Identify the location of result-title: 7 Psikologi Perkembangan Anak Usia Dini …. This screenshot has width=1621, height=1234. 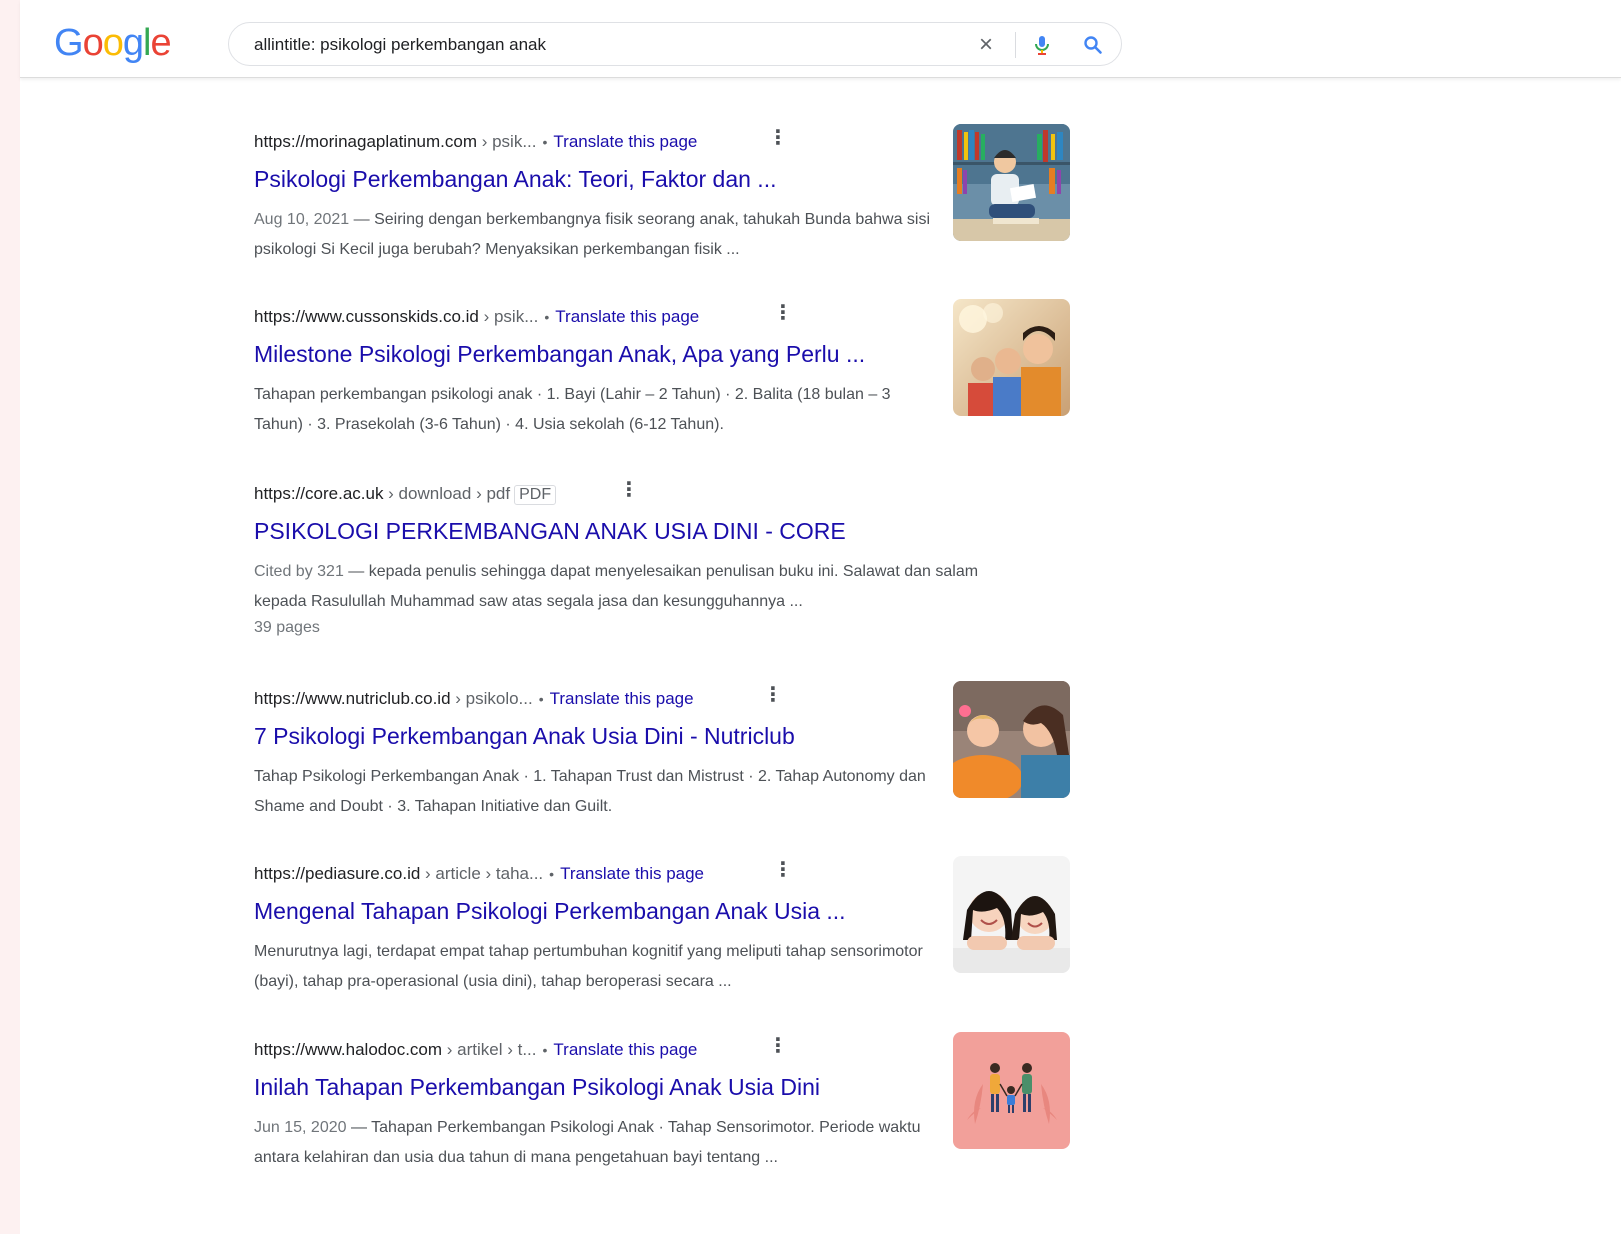
(524, 736).